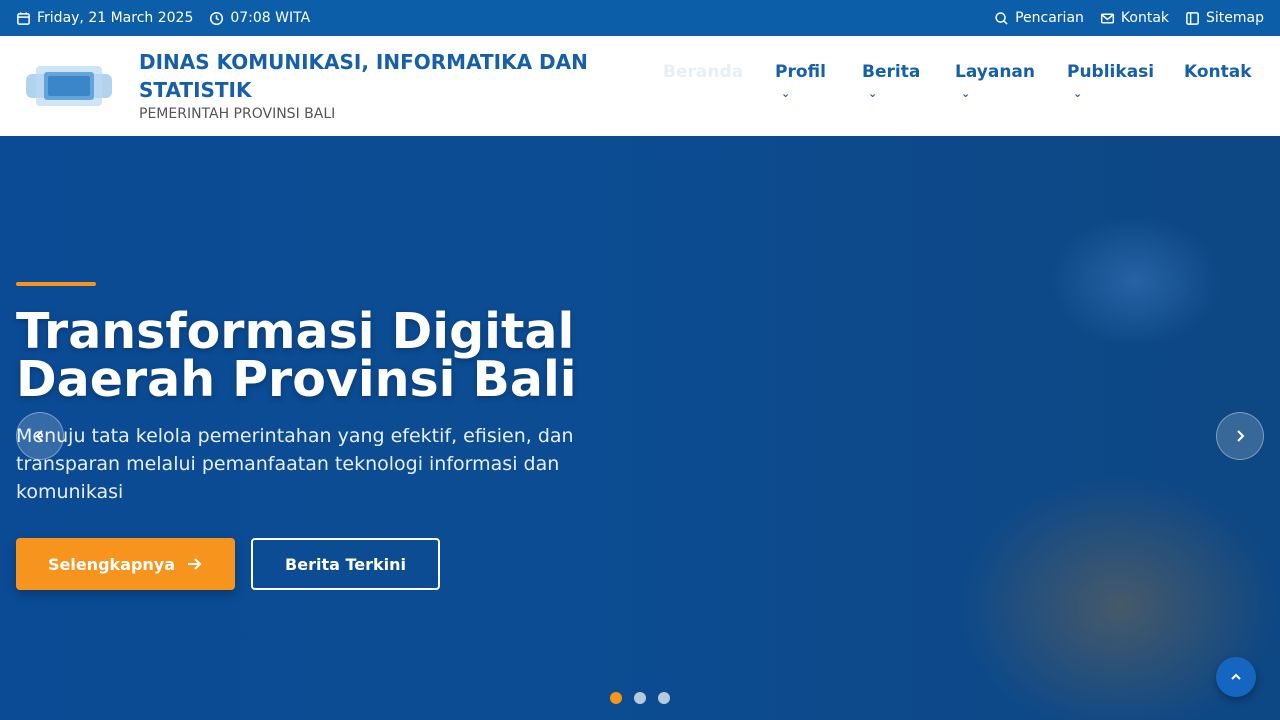 The height and width of the screenshot is (720, 1280). What do you see at coordinates (217, 18) in the screenshot?
I see `clock-icon` at bounding box center [217, 18].